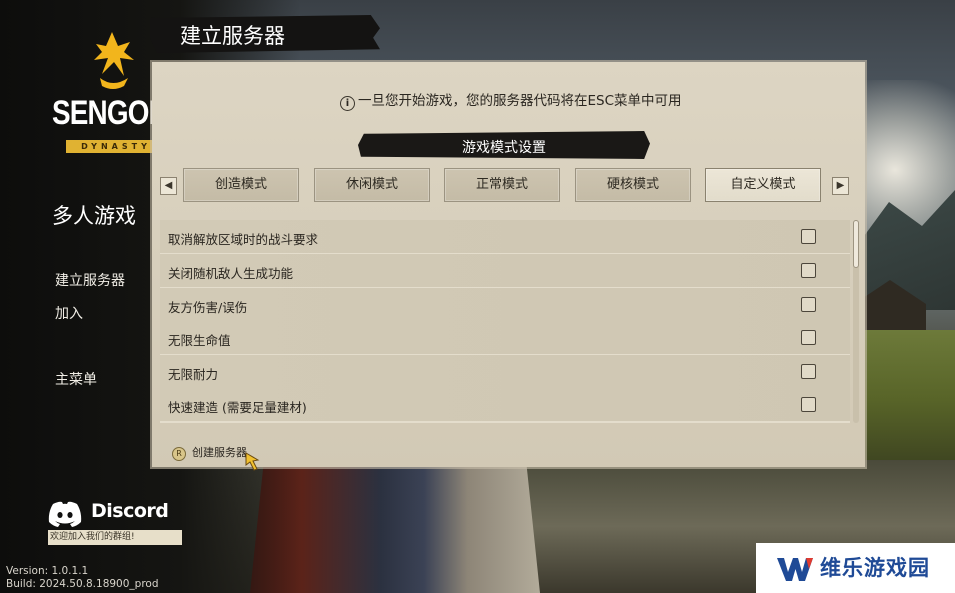 This screenshot has height=593, width=955. What do you see at coordinates (208, 307) in the screenshot?
I see `option-label: 友方伤害/误伤` at bounding box center [208, 307].